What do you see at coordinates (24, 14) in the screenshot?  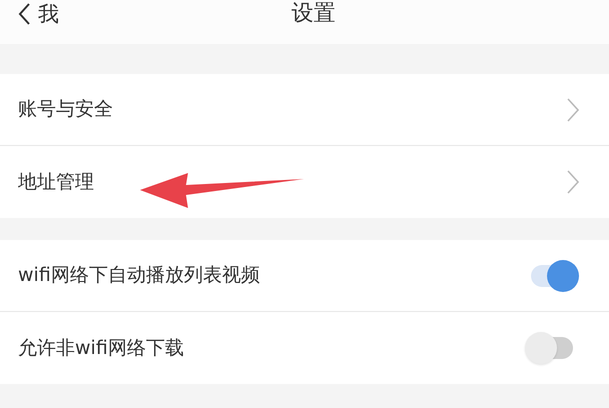 I see `back-icon` at bounding box center [24, 14].